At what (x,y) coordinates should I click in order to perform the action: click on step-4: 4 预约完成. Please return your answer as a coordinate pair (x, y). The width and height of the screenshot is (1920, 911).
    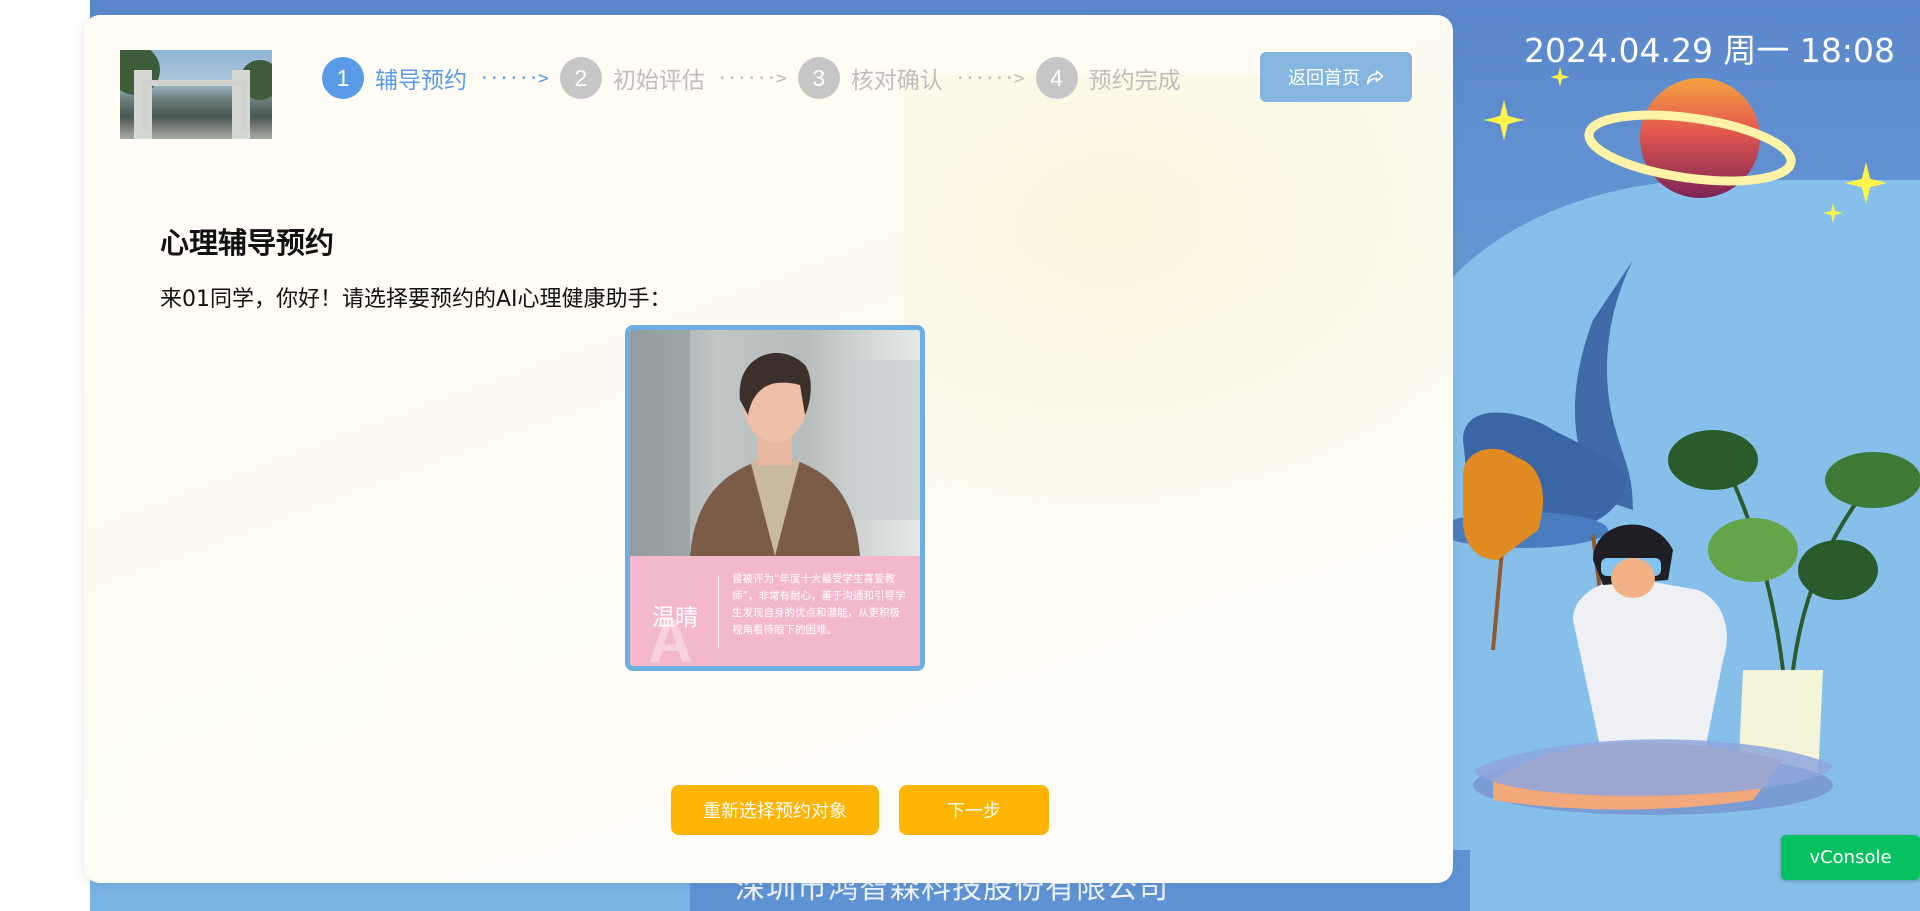
    Looking at the image, I should click on (1108, 78).